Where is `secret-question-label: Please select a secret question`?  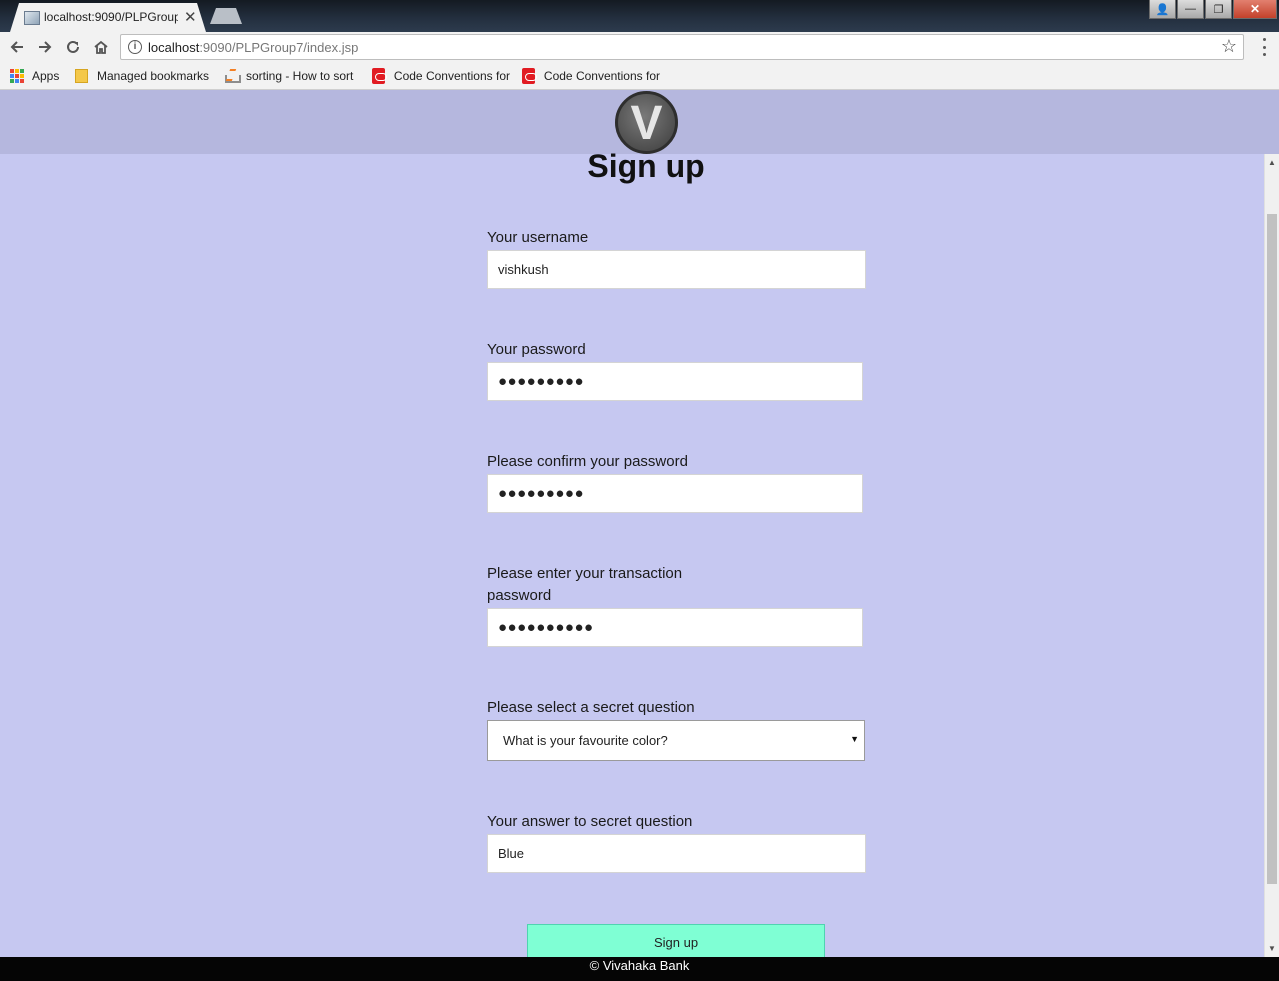 secret-question-label: Please select a secret question is located at coordinates (591, 707).